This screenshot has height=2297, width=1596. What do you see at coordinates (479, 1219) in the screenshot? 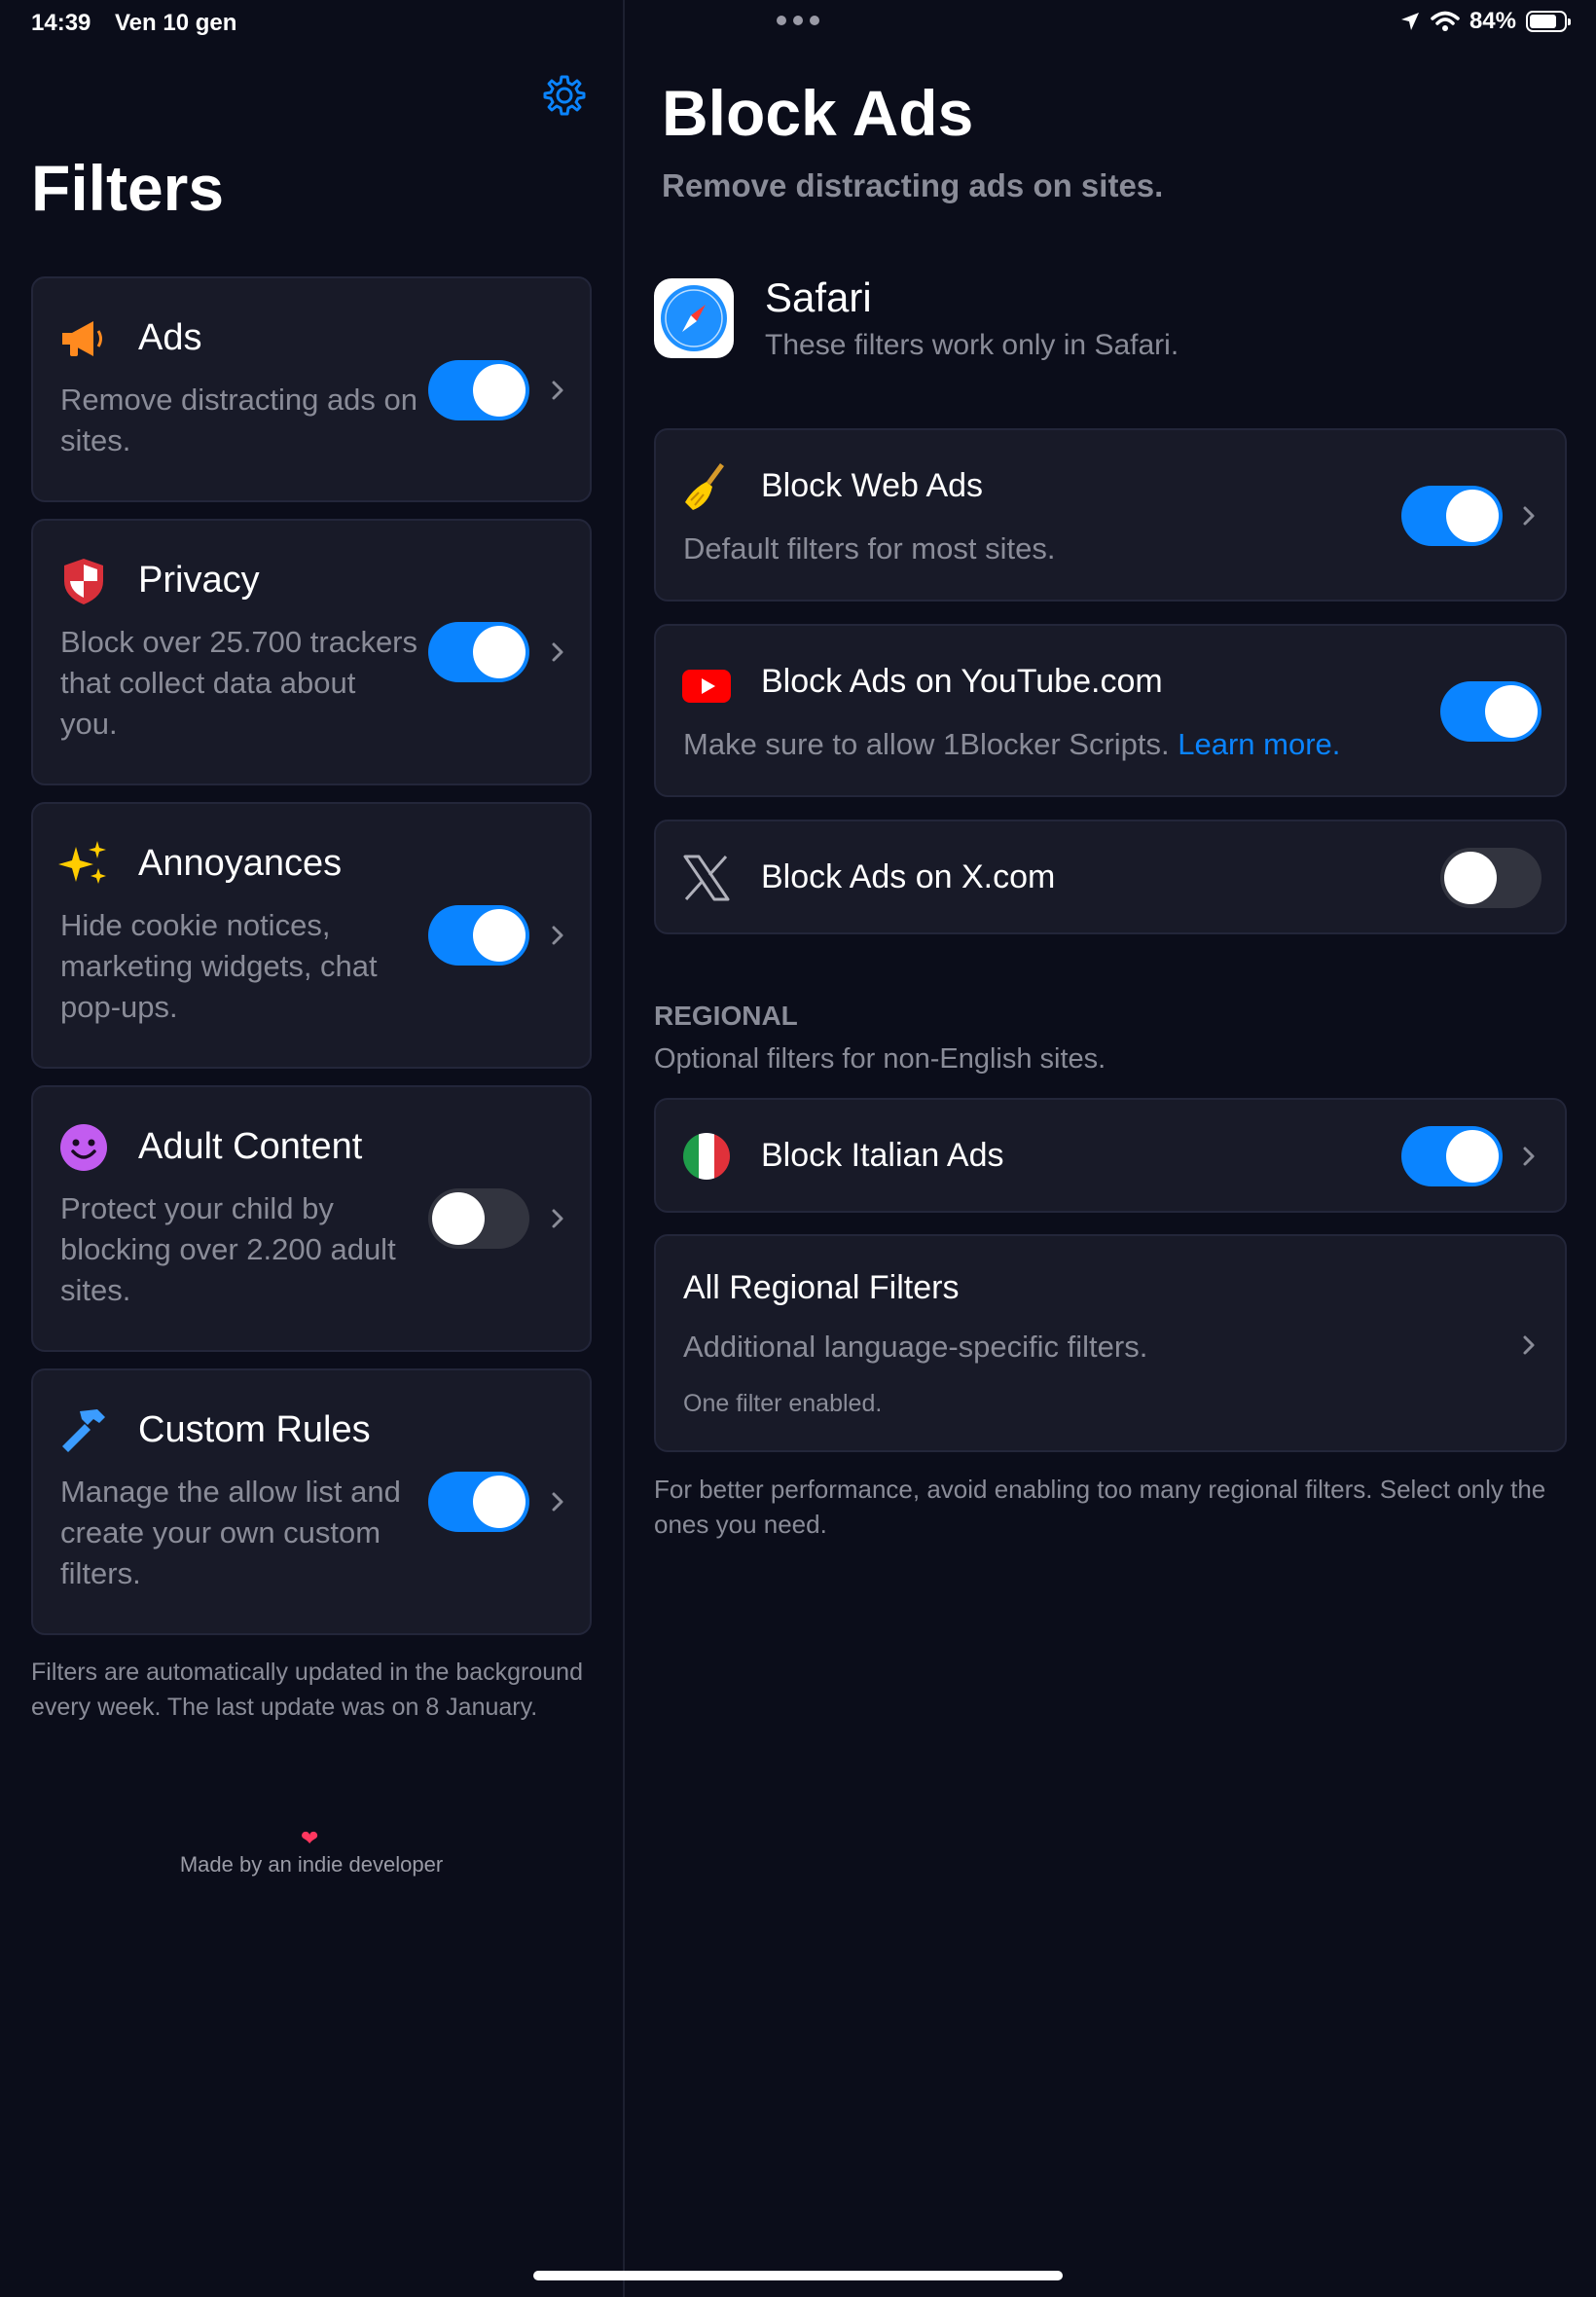
I see `adult-content-toggle` at bounding box center [479, 1219].